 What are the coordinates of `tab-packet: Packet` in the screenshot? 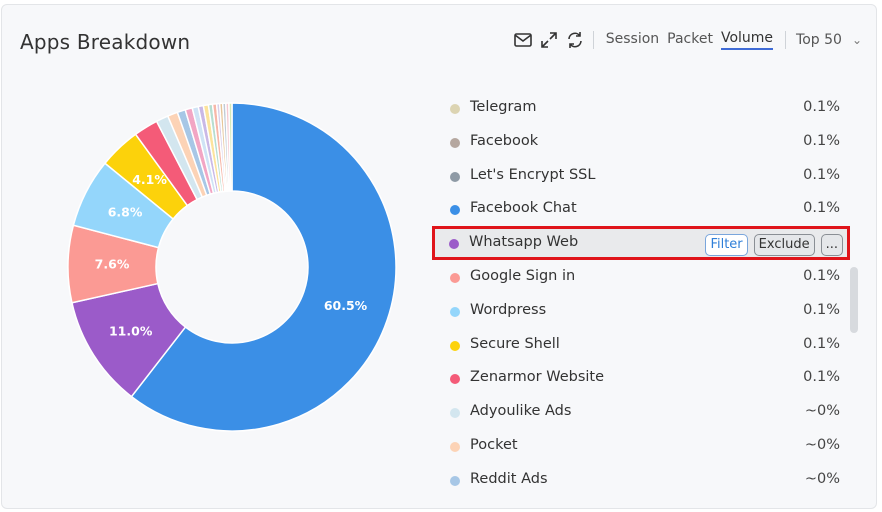 It's located at (690, 40).